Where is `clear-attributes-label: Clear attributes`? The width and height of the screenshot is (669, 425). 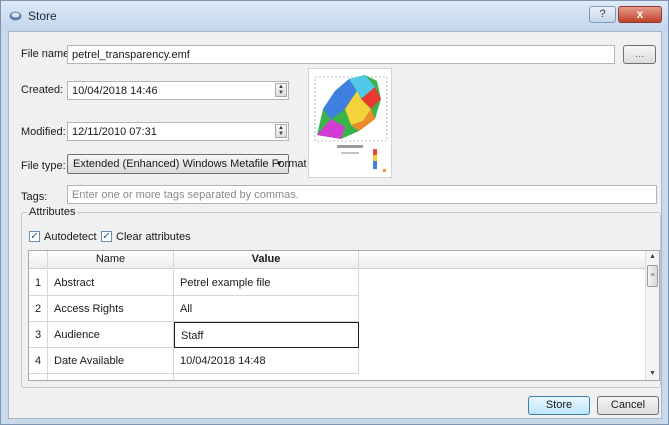
clear-attributes-label: Clear attributes is located at coordinates (153, 237).